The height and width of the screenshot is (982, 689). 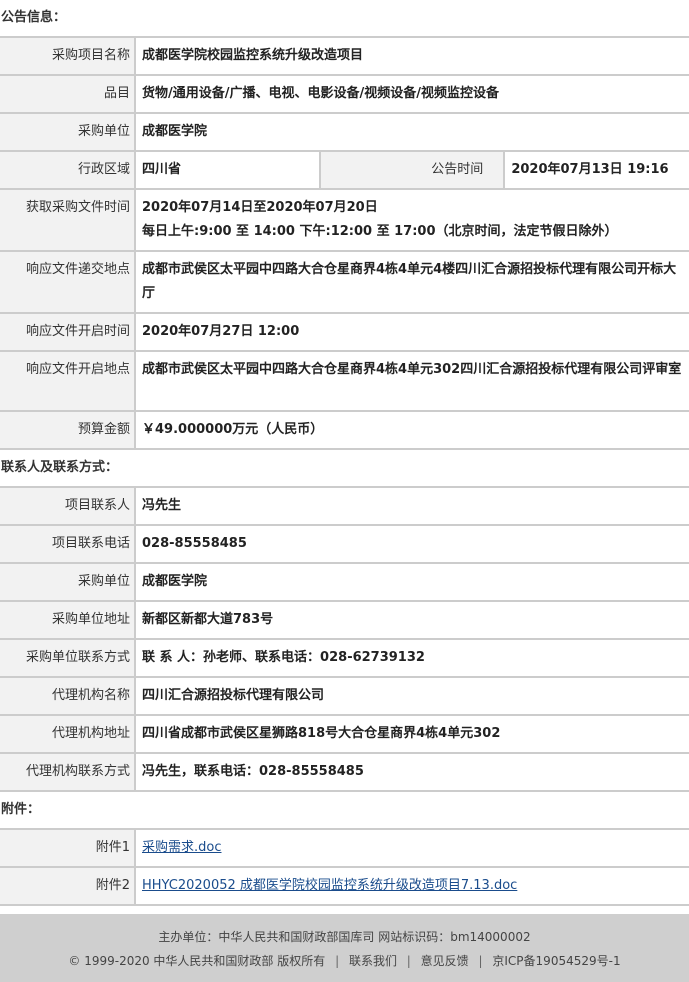 What do you see at coordinates (596, 170) in the screenshot?
I see `field-value: 2020年07月13日 19:16` at bounding box center [596, 170].